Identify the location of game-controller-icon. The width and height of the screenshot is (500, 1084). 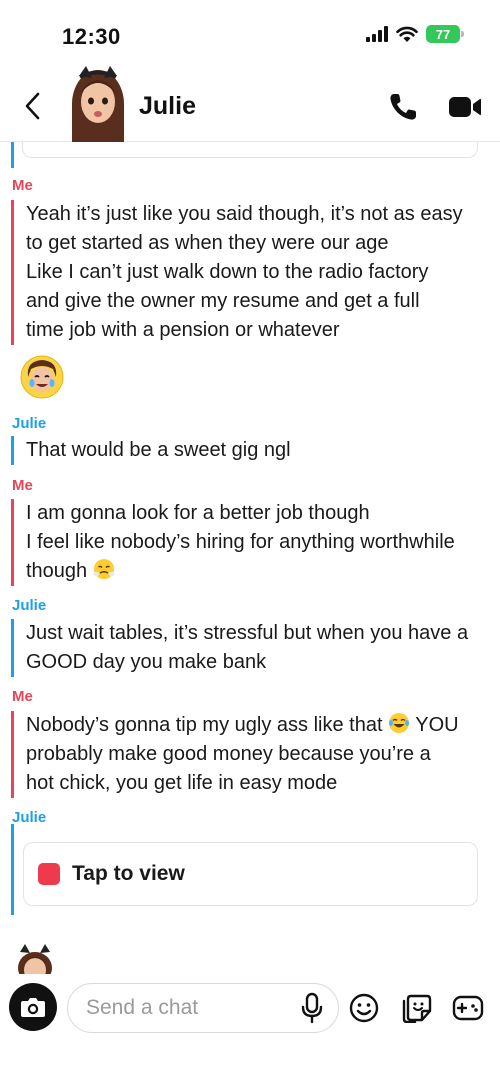
(468, 1008).